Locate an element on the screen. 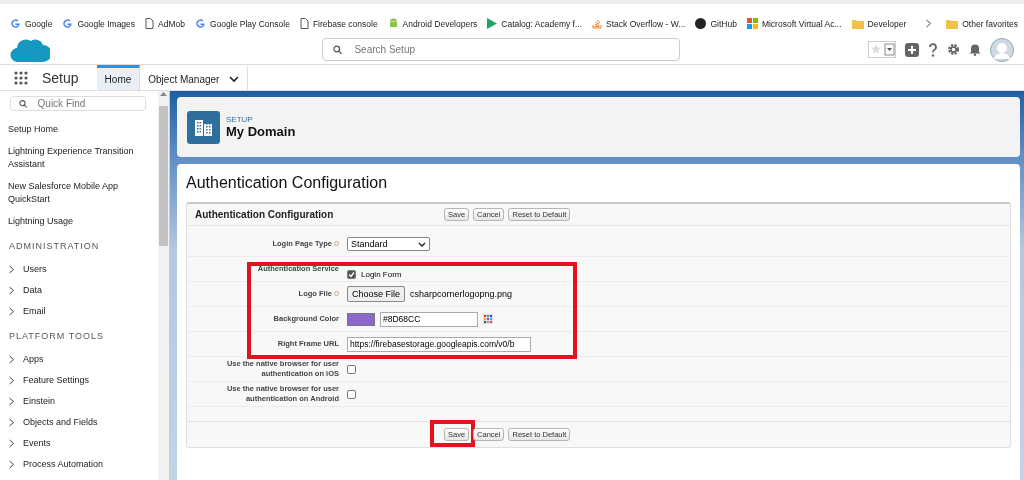 Image resolution: width=1024 pixels, height=480 pixels. bookmark-link: Developer is located at coordinates (879, 23).